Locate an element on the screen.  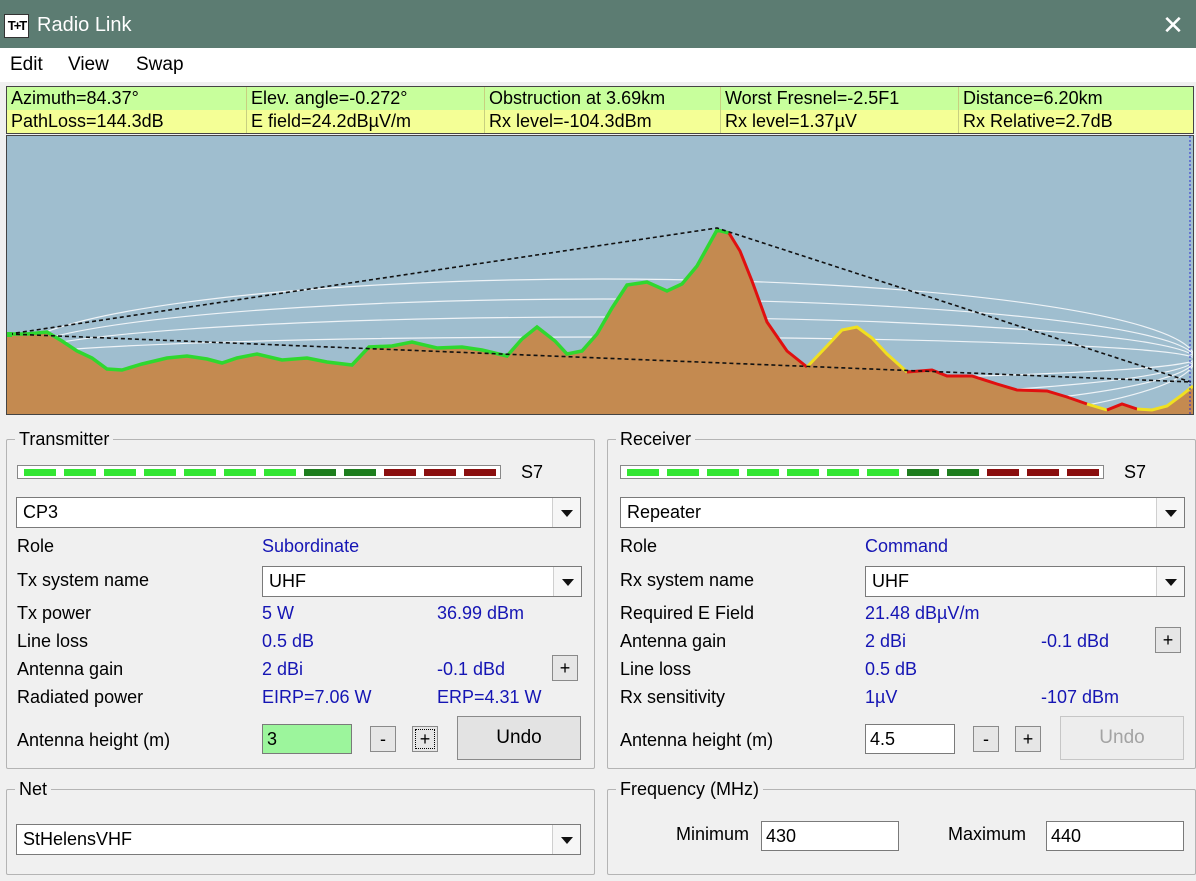
rx-system-value: UHF is located at coordinates (890, 581).